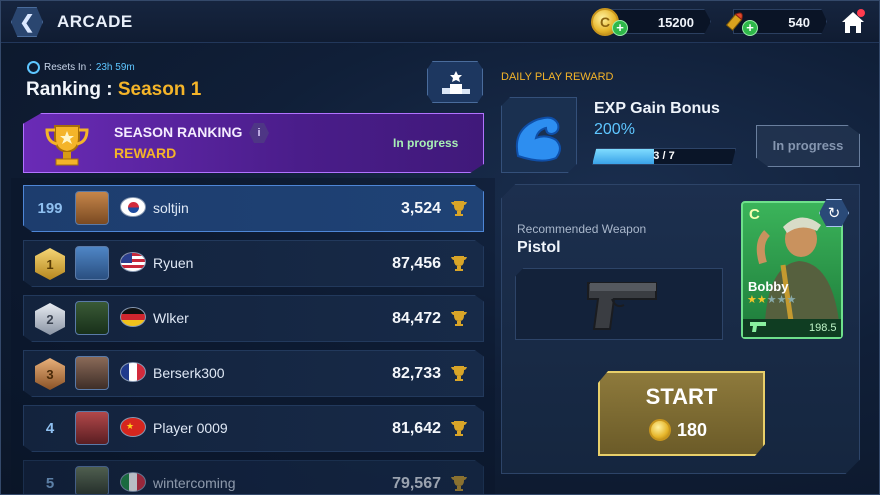 The height and width of the screenshot is (495, 880). What do you see at coordinates (416, 428) in the screenshot?
I see `player-score: 81,642` at bounding box center [416, 428].